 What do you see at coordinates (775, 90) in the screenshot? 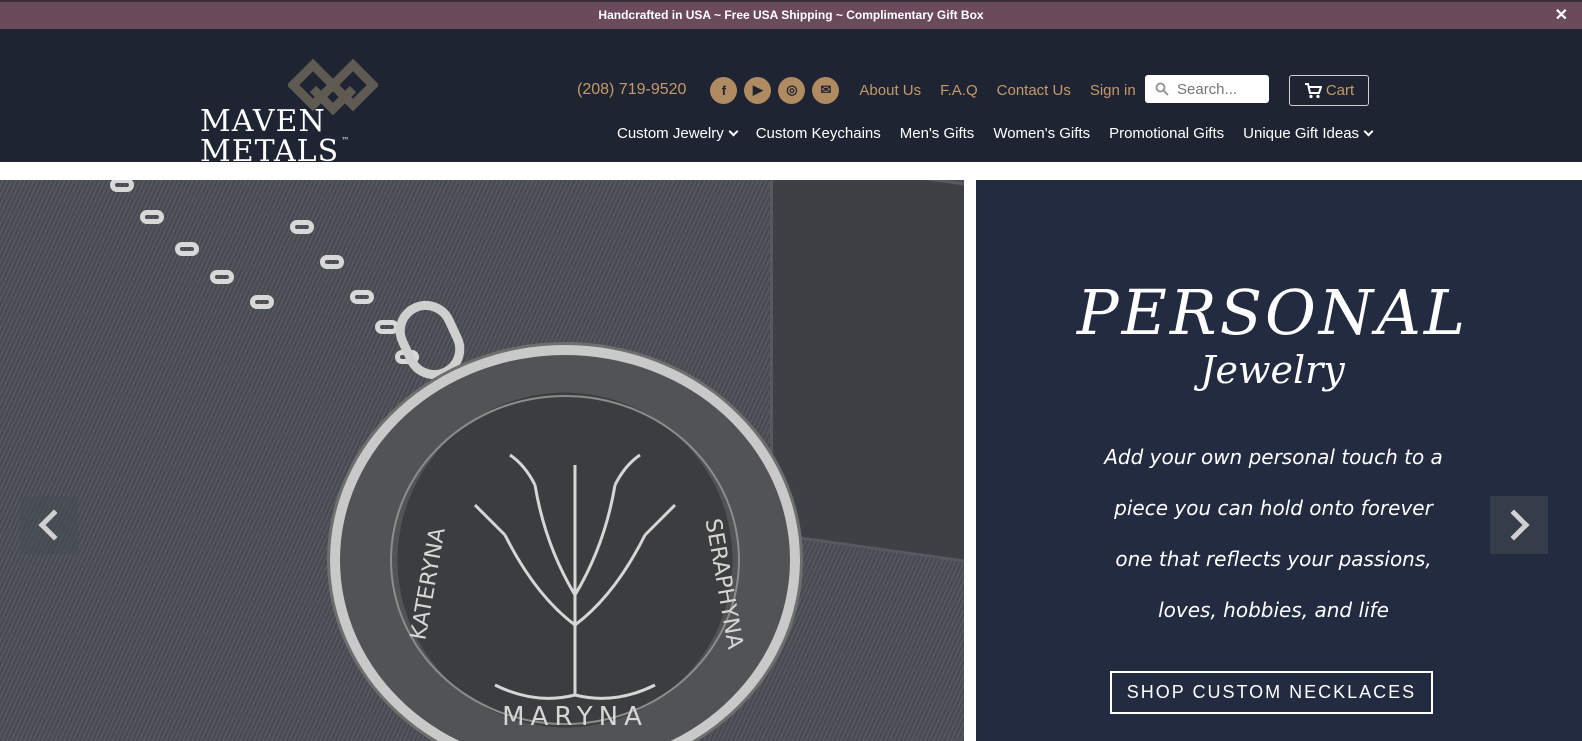
I see `social-links: f ▶ ◎ ✉` at bounding box center [775, 90].